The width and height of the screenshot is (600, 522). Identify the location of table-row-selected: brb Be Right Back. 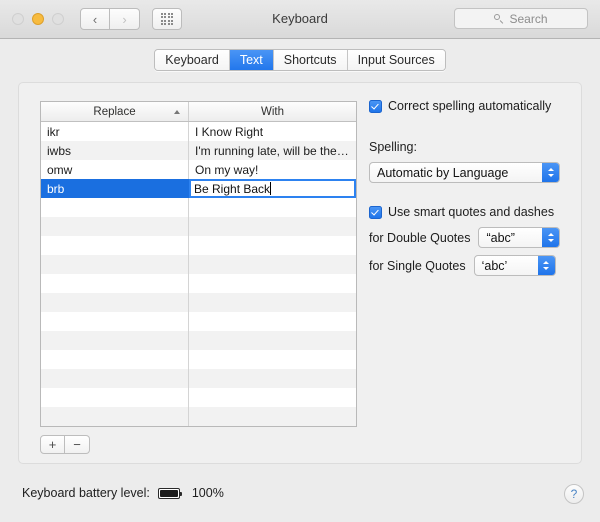
(198, 188).